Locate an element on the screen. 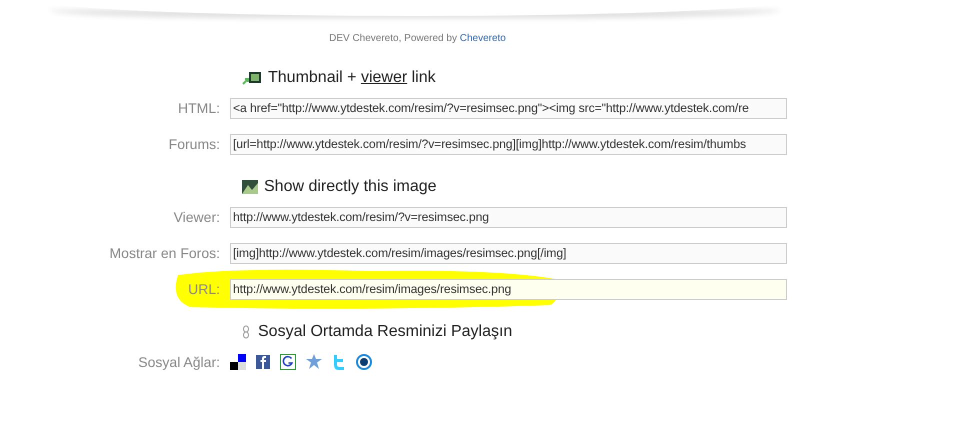 This screenshot has height=425, width=953. thumbnail-icon is located at coordinates (252, 78).